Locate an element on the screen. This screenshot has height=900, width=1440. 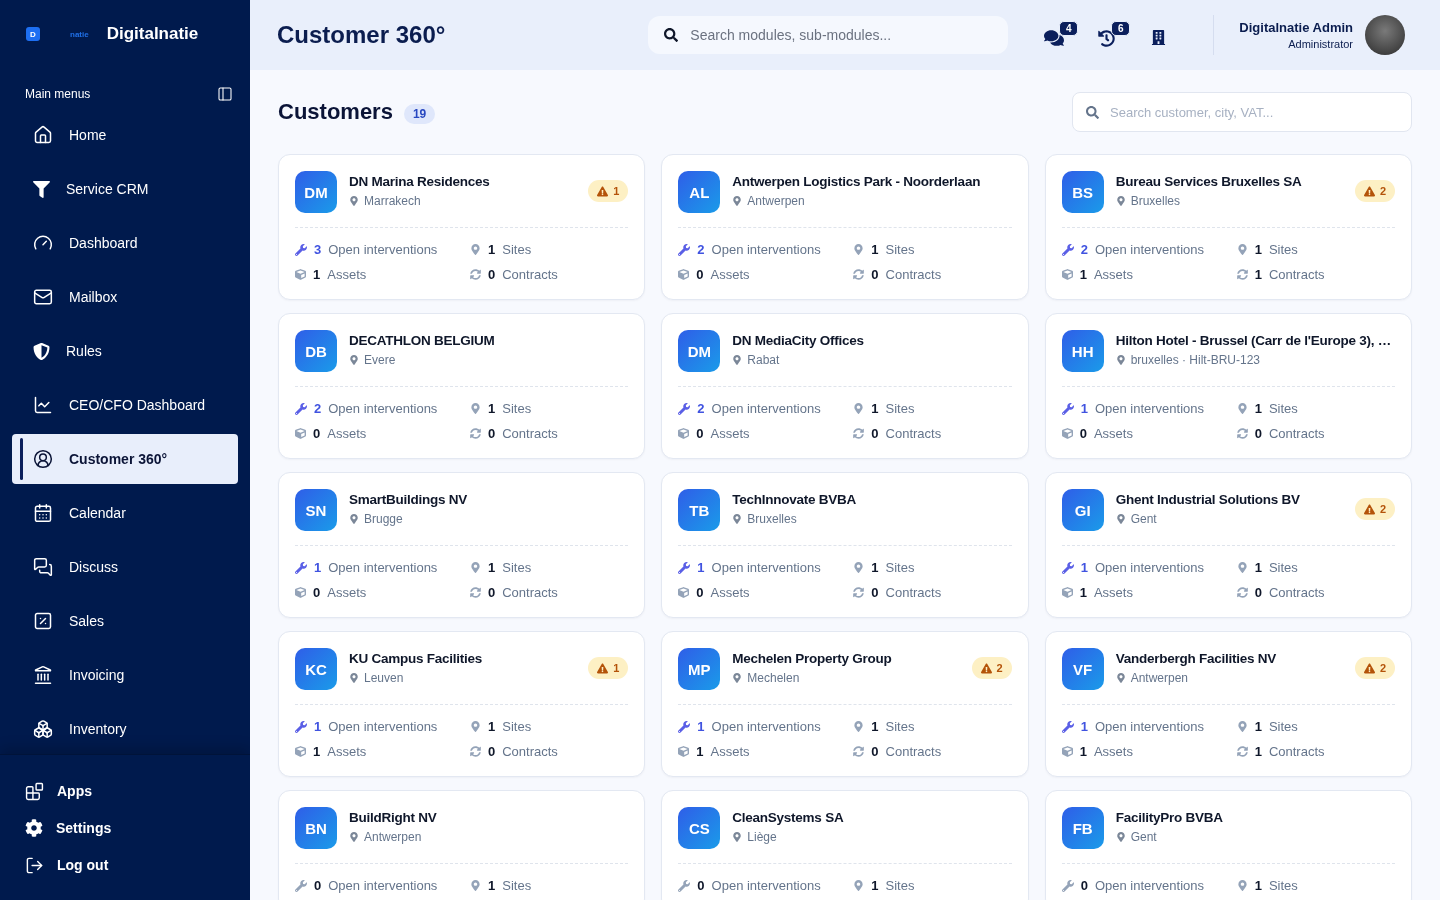
customer-card: SN SmartBuildings NV Brugge 1 Open interventions 1 Sites 0 Assets 0 Contracts is located at coordinates (462, 545).